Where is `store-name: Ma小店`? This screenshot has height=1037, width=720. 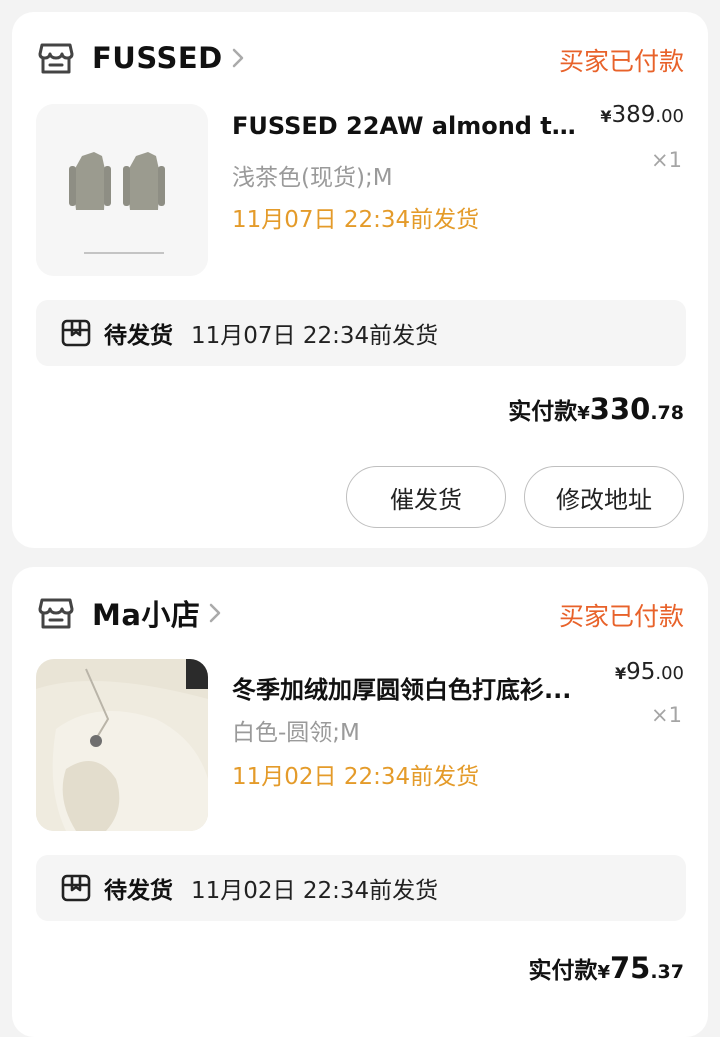 store-name: Ma小店 is located at coordinates (146, 615).